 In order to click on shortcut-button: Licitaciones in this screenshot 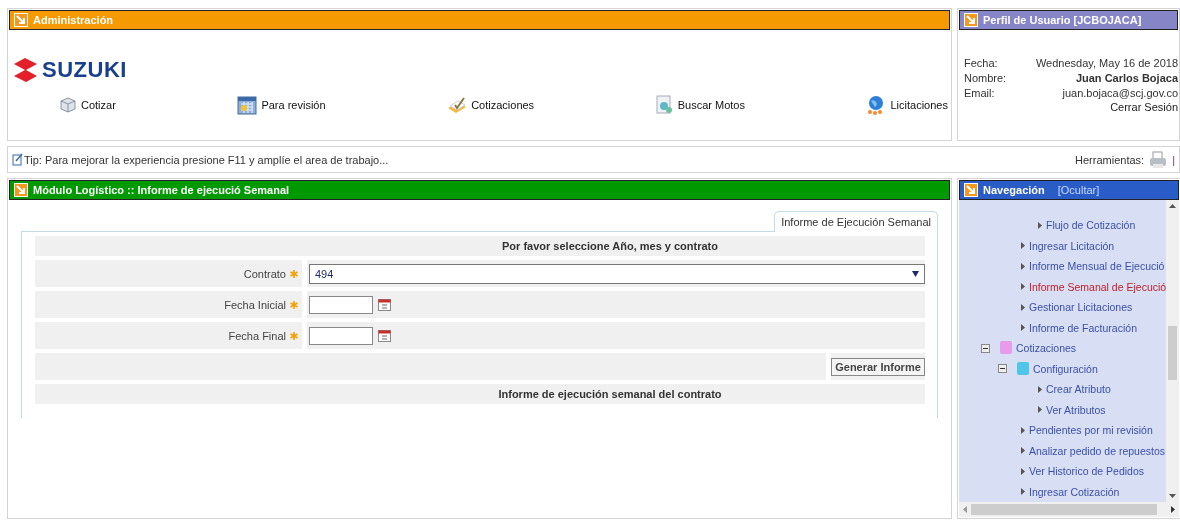, I will do `click(907, 105)`.